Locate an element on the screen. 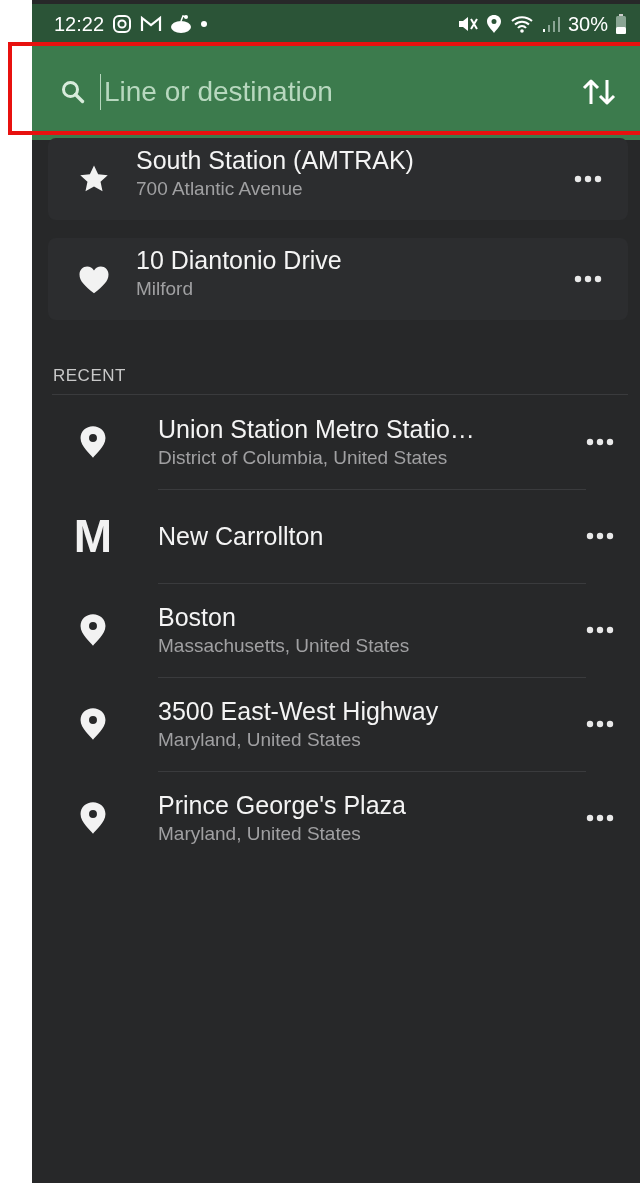 The width and height of the screenshot is (640, 1183). notification-dot-icon is located at coordinates (204, 24).